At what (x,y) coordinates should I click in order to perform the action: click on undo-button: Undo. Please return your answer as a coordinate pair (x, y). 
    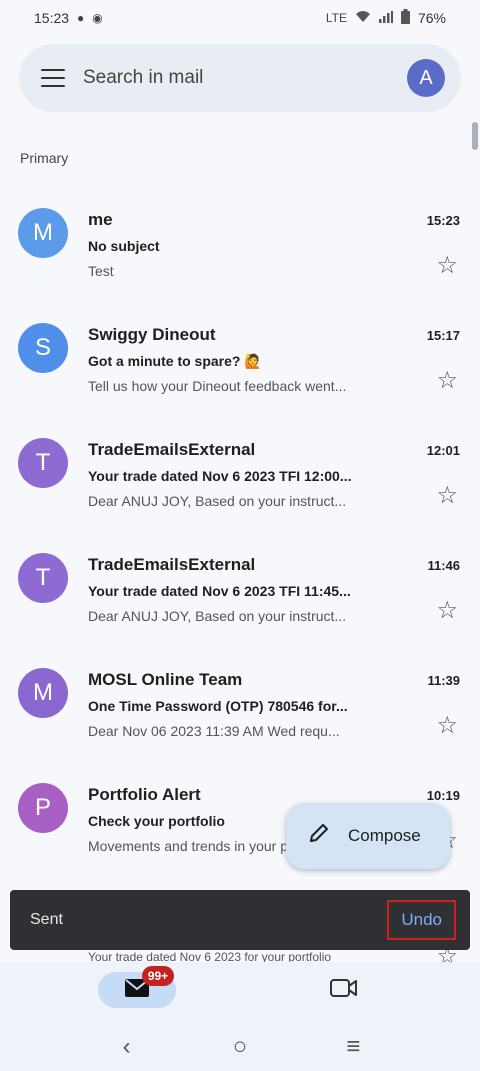
    Looking at the image, I should click on (421, 920).